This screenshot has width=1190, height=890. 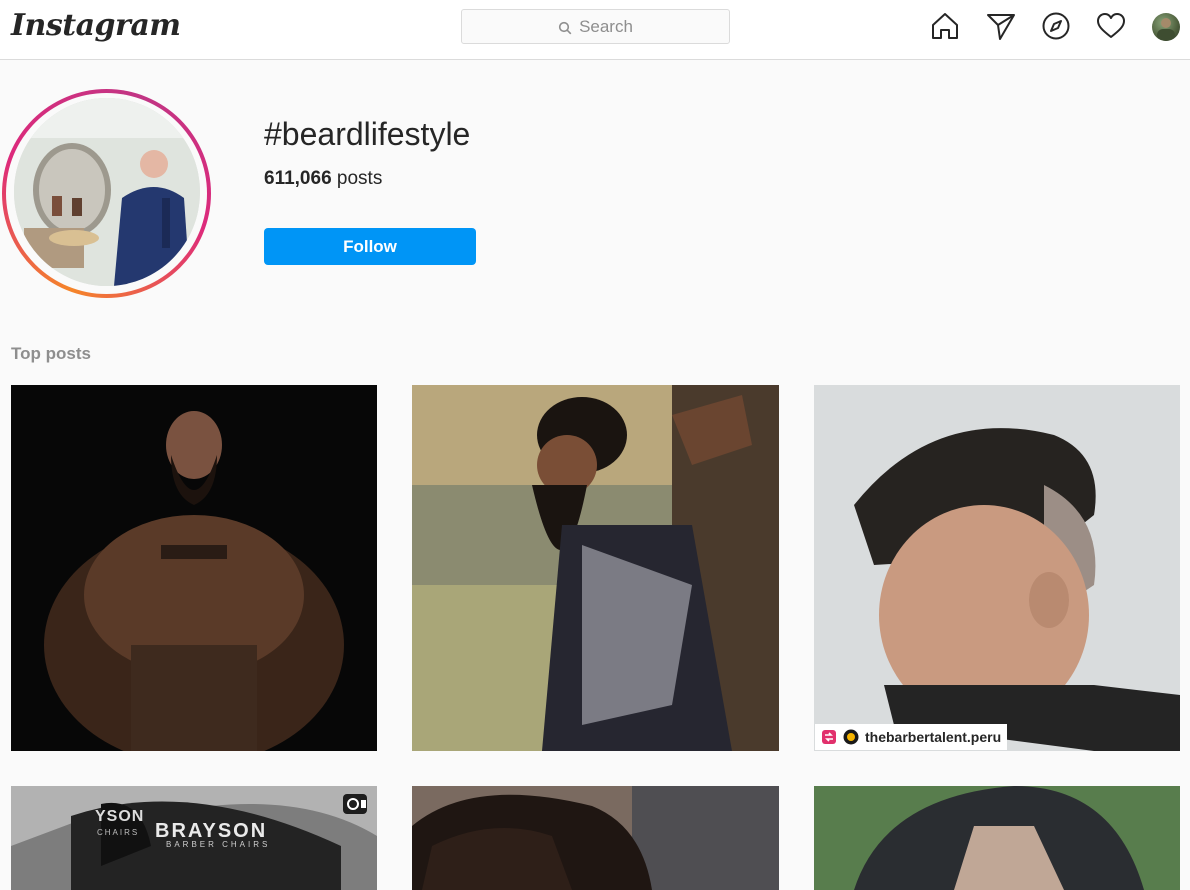 I want to click on hashtag-avatar, so click(x=107, y=192).